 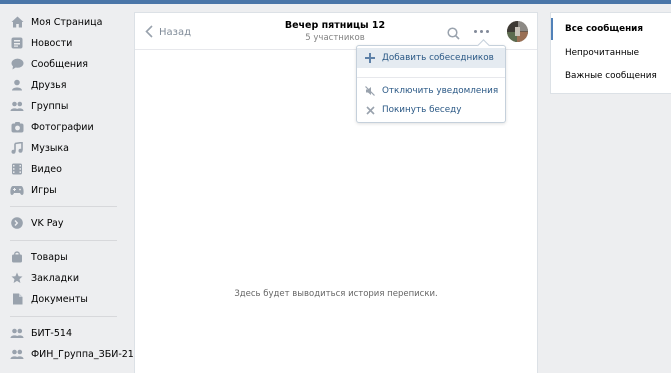 What do you see at coordinates (49, 85) in the screenshot?
I see `sidebar-item-label: Друзья` at bounding box center [49, 85].